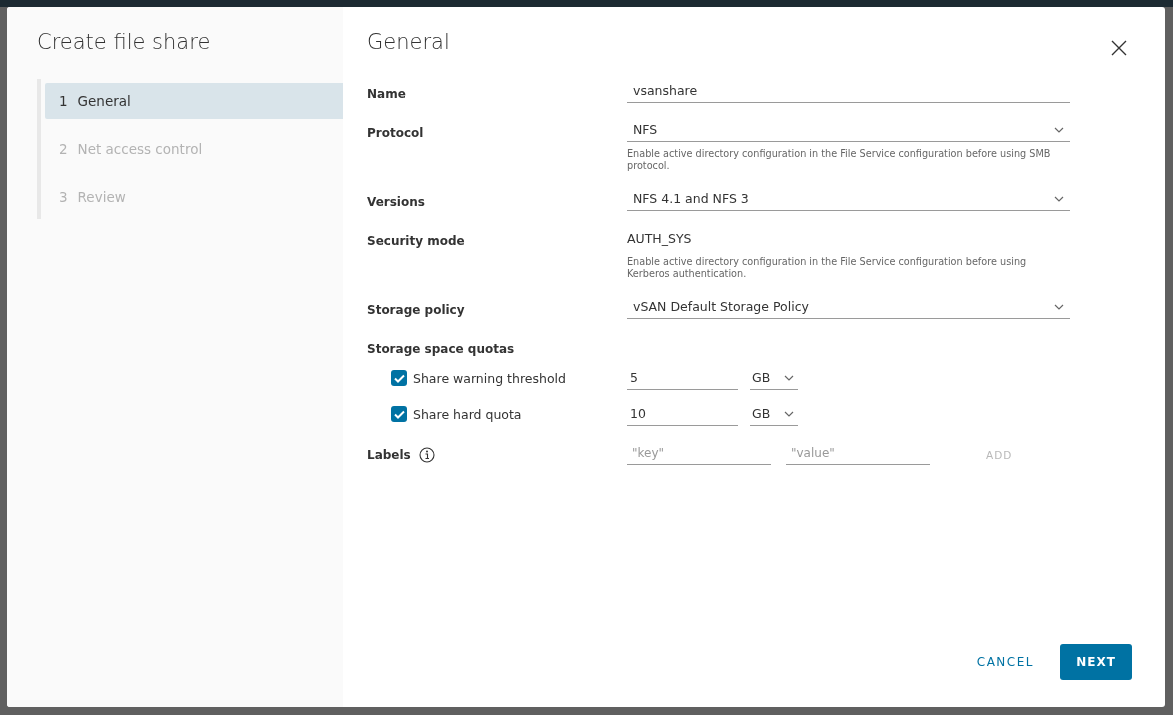 The width and height of the screenshot is (1173, 715). I want to click on checkbox-label: Share hard quota, so click(467, 414).